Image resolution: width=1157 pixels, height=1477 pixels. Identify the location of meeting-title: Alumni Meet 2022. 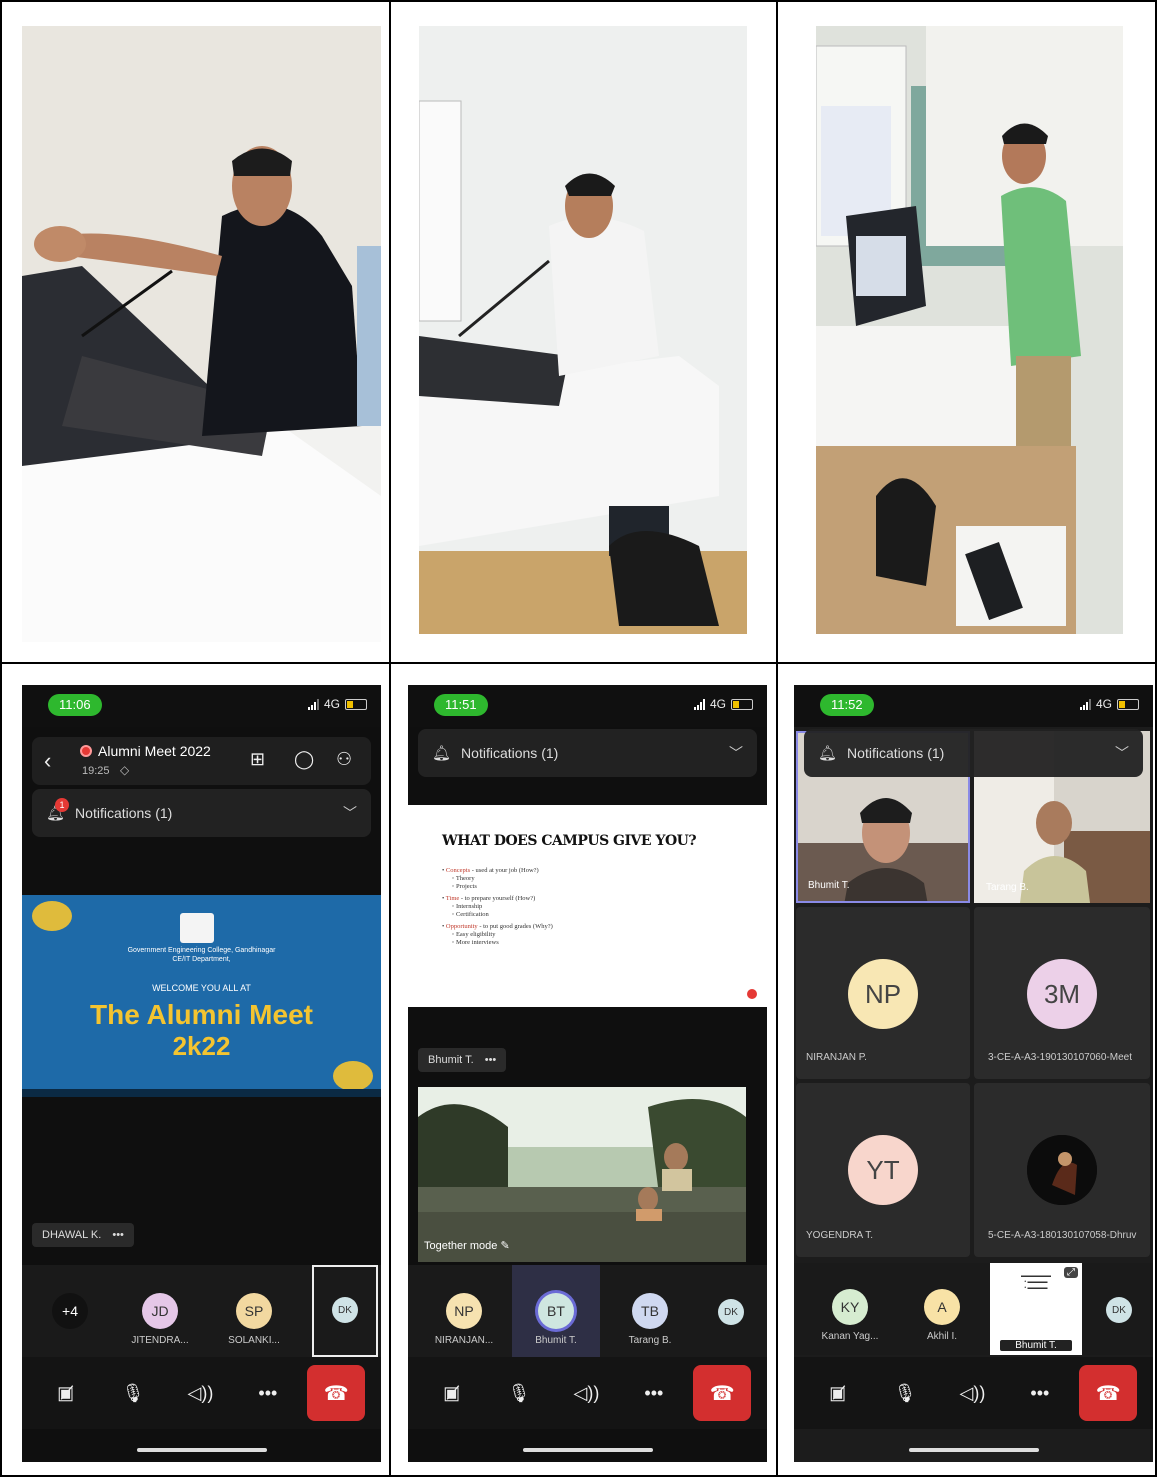
(154, 751).